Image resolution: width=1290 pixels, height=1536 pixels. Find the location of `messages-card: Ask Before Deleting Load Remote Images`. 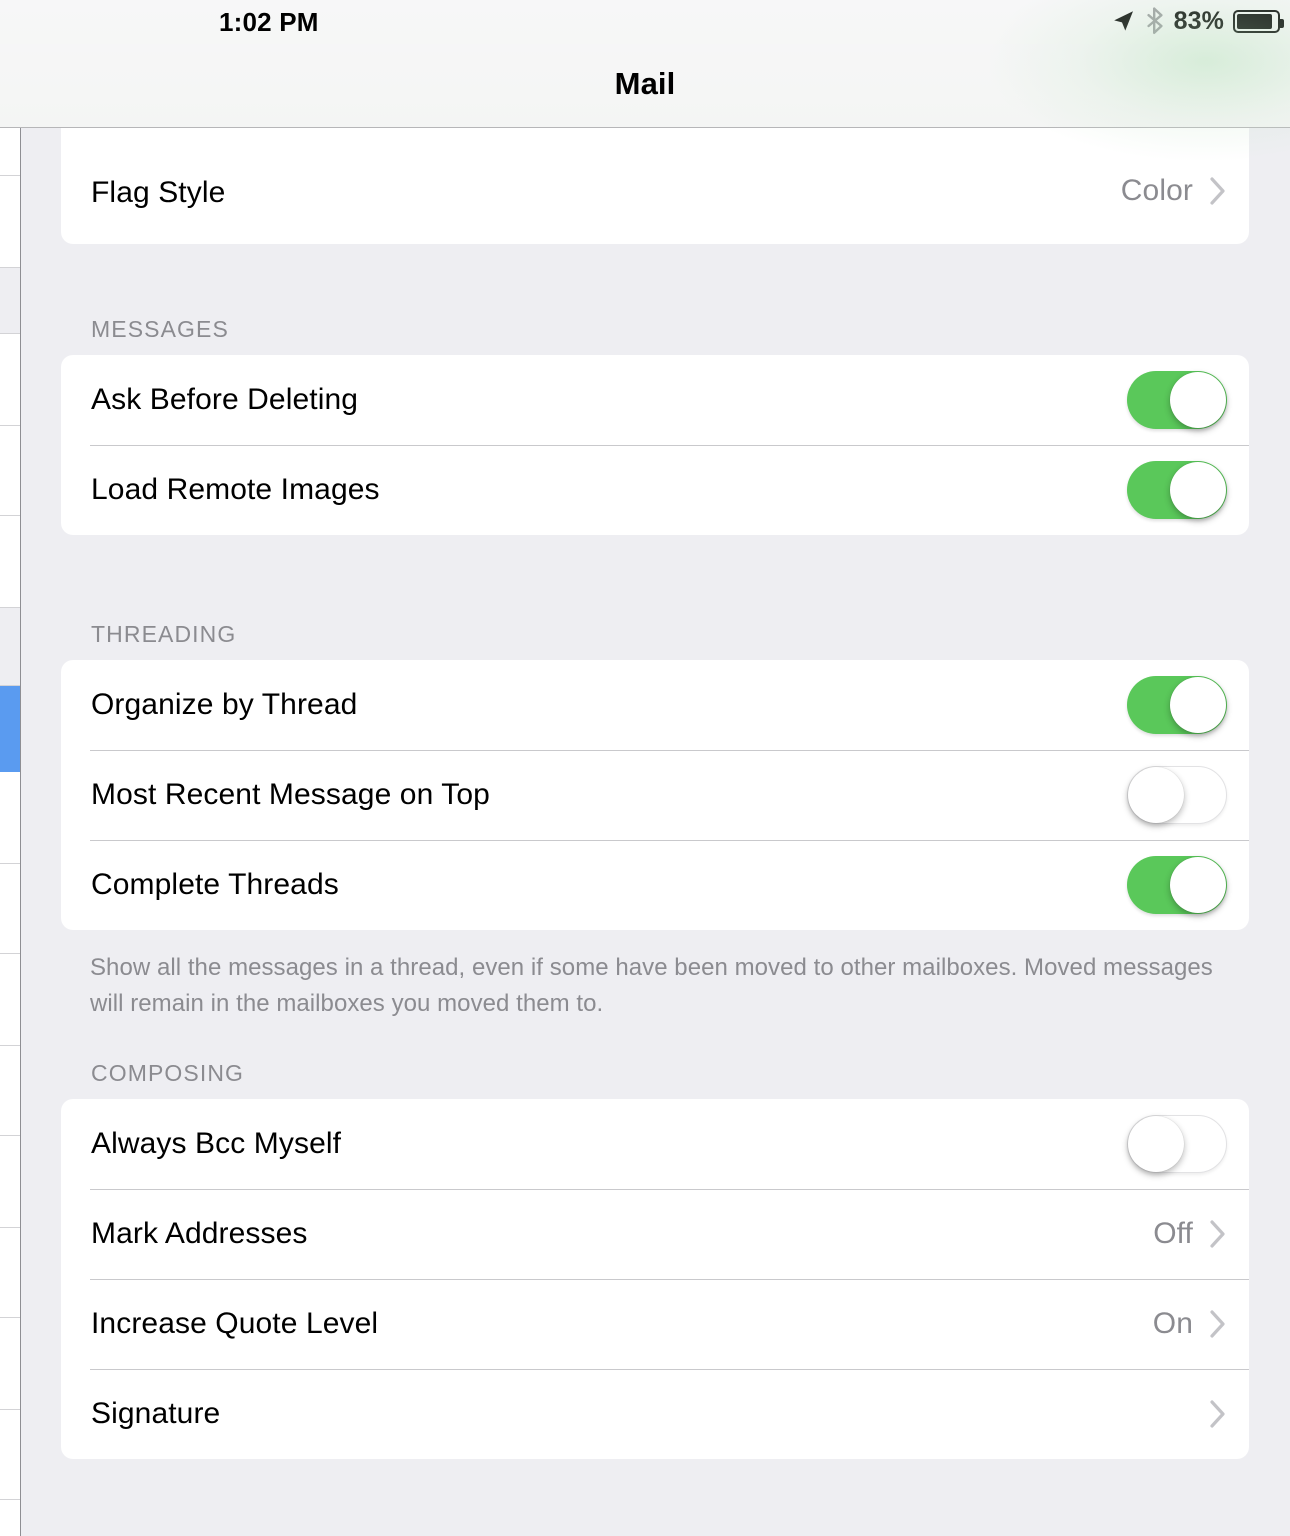

messages-card: Ask Before Deleting Load Remote Images is located at coordinates (655, 445).